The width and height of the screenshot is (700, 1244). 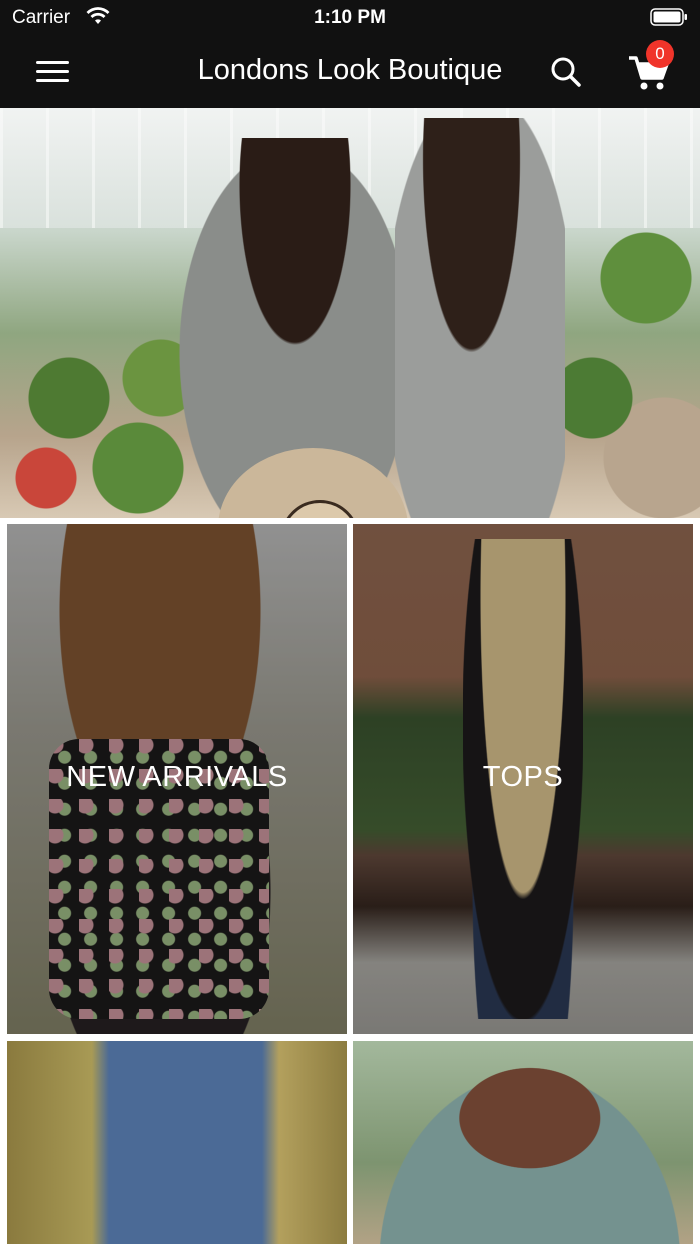 What do you see at coordinates (660, 54) in the screenshot?
I see `cart-count-badge: 0` at bounding box center [660, 54].